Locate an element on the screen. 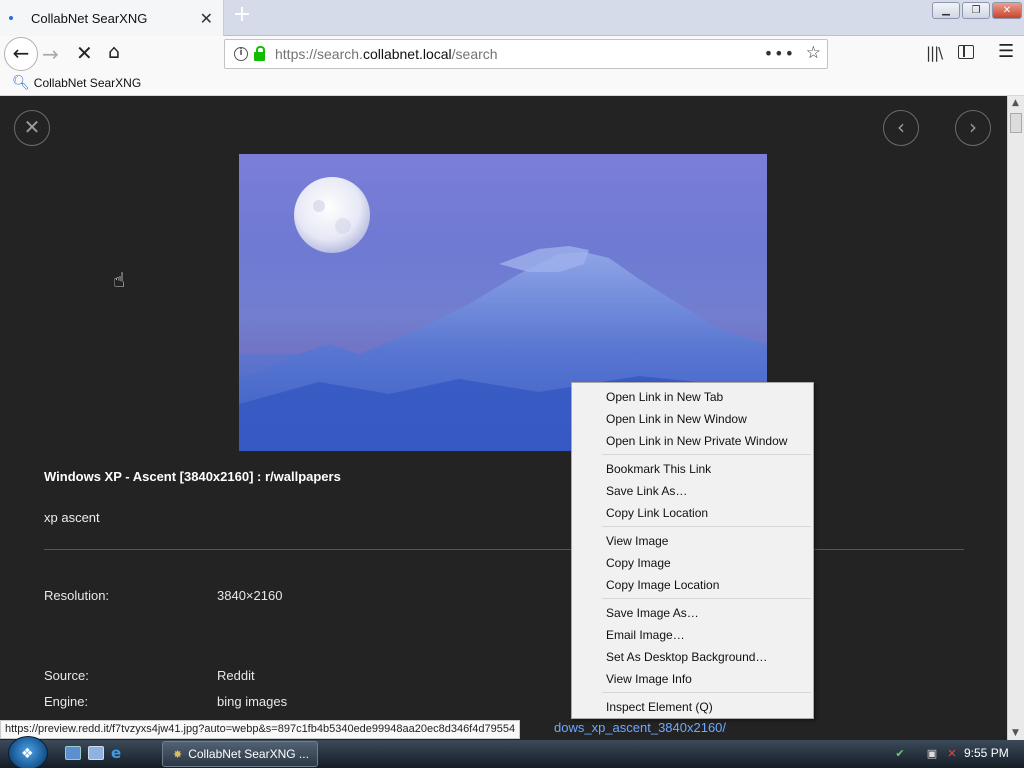 This screenshot has width=1024, height=768. restore-button: ❐ is located at coordinates (976, 10).